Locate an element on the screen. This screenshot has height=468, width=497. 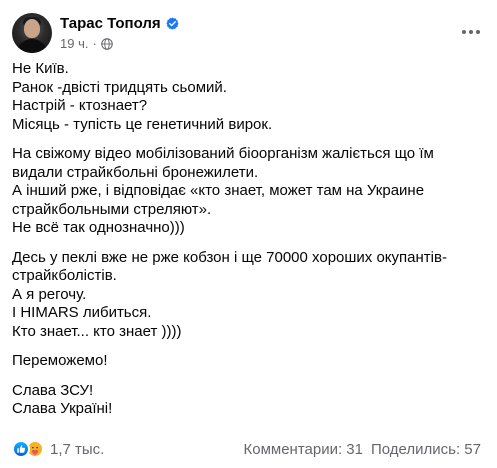
author-row: Тарас Тополя is located at coordinates (119, 23).